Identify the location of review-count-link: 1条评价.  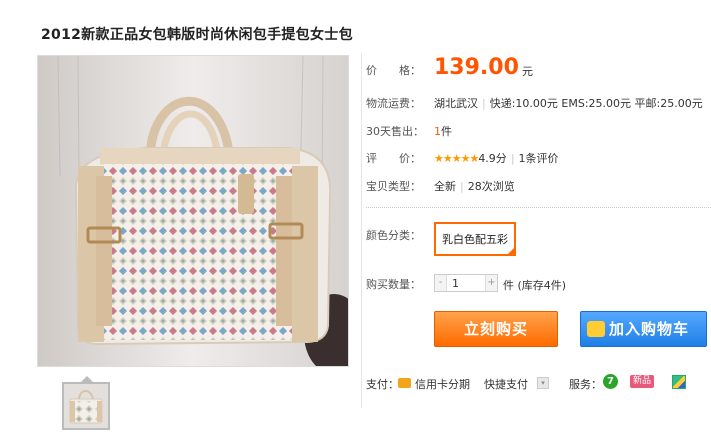
(539, 158).